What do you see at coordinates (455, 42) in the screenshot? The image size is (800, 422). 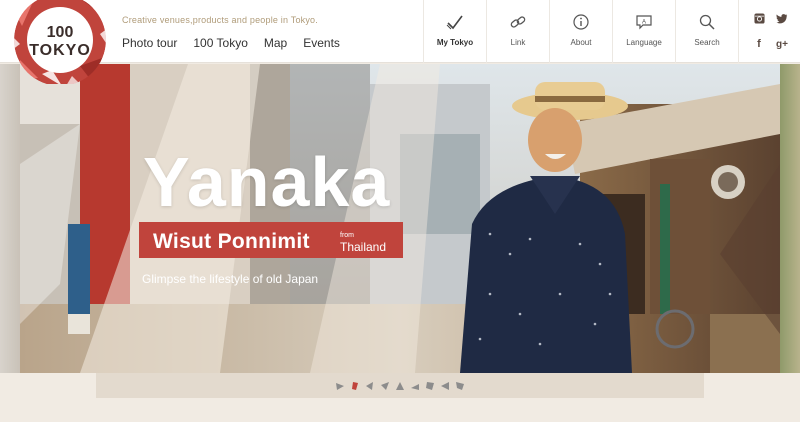 I see `icon-nav-label: My Tokyo` at bounding box center [455, 42].